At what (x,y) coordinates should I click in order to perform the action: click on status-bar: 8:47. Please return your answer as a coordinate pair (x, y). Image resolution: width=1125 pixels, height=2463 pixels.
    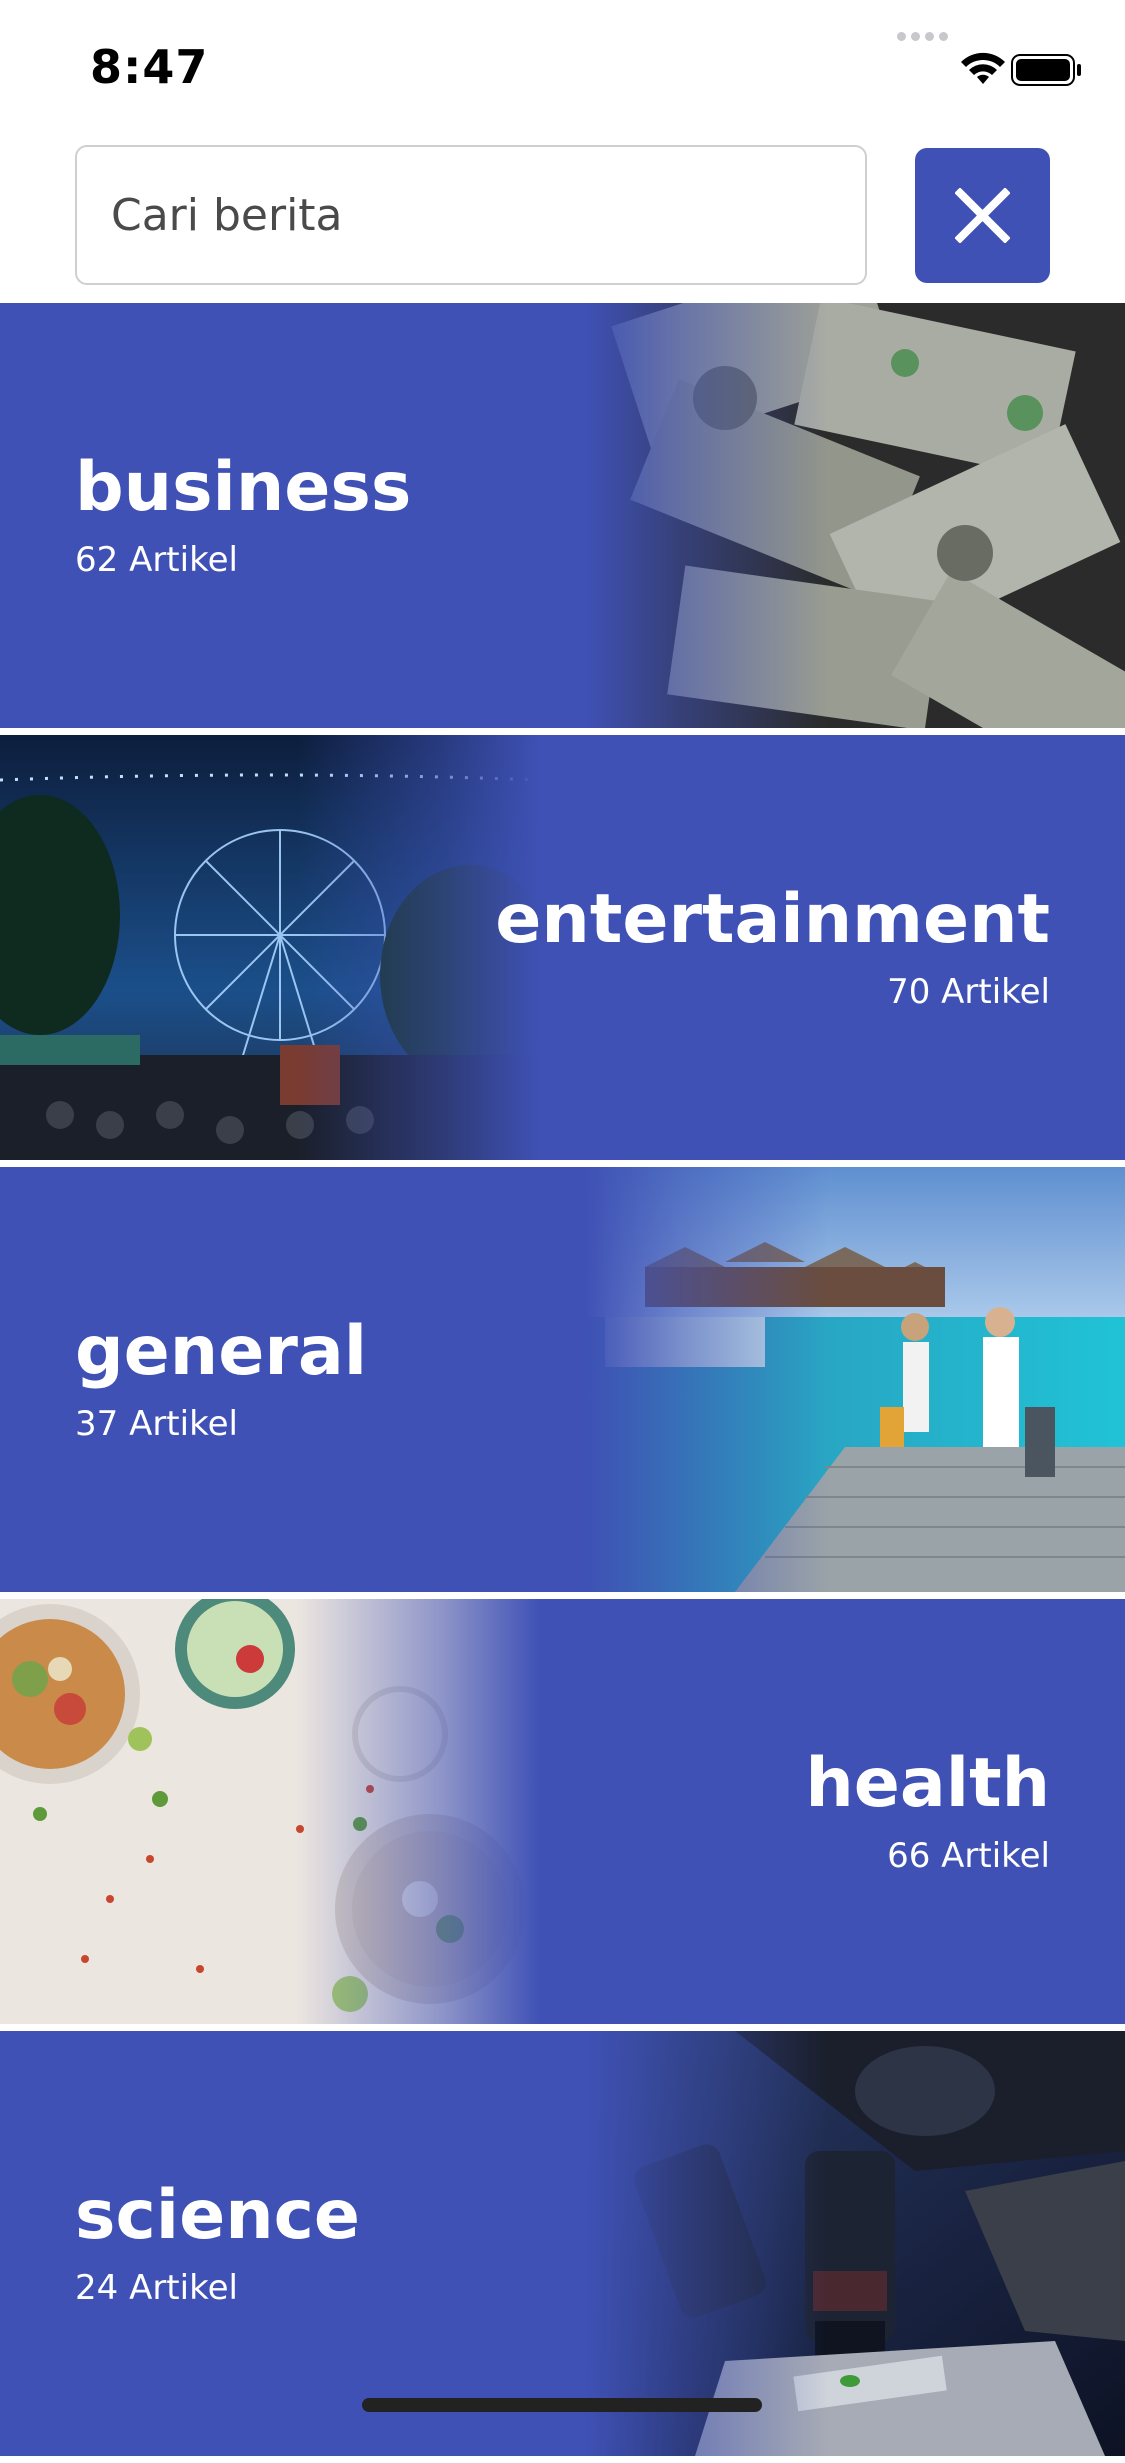
    Looking at the image, I should click on (562, 67).